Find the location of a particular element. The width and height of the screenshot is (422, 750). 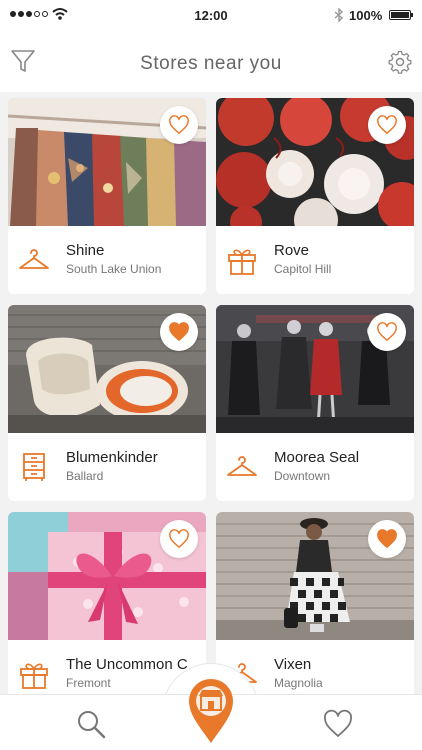

store-name: Moorea Seal is located at coordinates (317, 457).